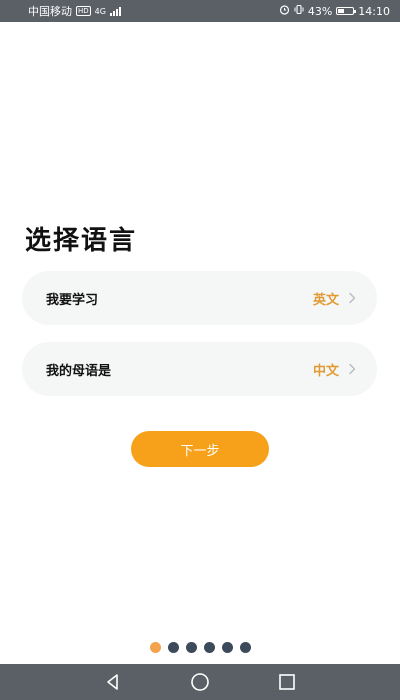 This screenshot has width=400, height=700. What do you see at coordinates (81, 241) in the screenshot?
I see `page-title: 选择语言` at bounding box center [81, 241].